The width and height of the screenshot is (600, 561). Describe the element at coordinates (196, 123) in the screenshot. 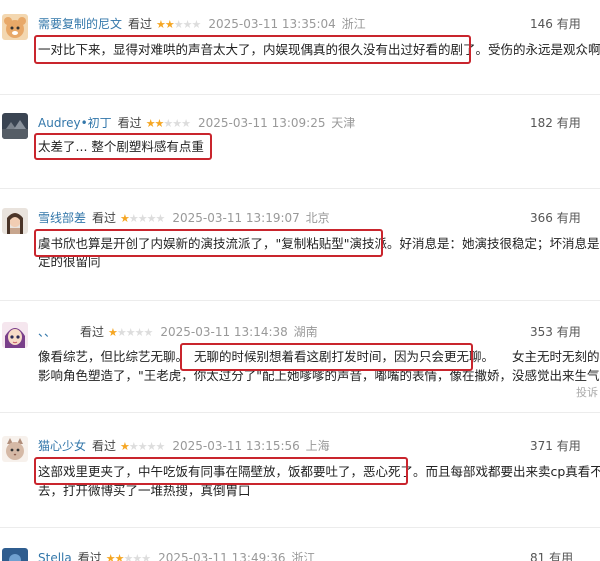

I see `review-meta: Audrey•初丁 看过 ★★★★★ 2025-03-11 13:09:25 天津` at that location.